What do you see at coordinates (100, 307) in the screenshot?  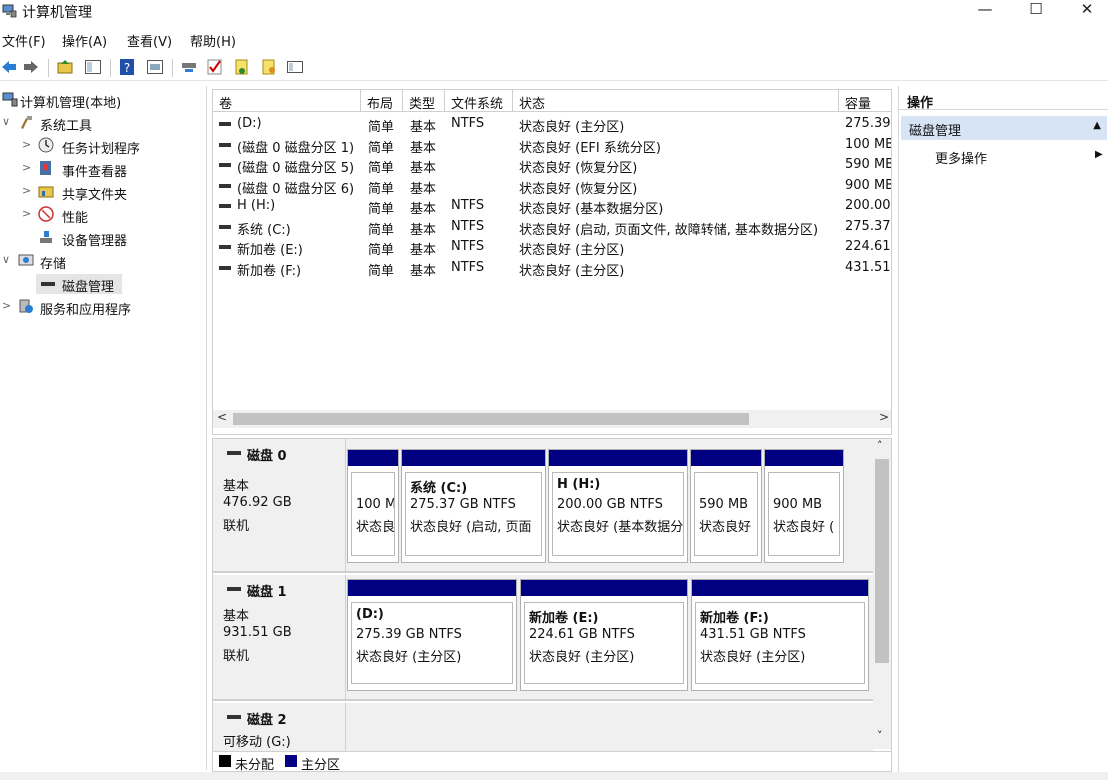 I see `tree-item-services-apps: > 服务和应用程序` at bounding box center [100, 307].